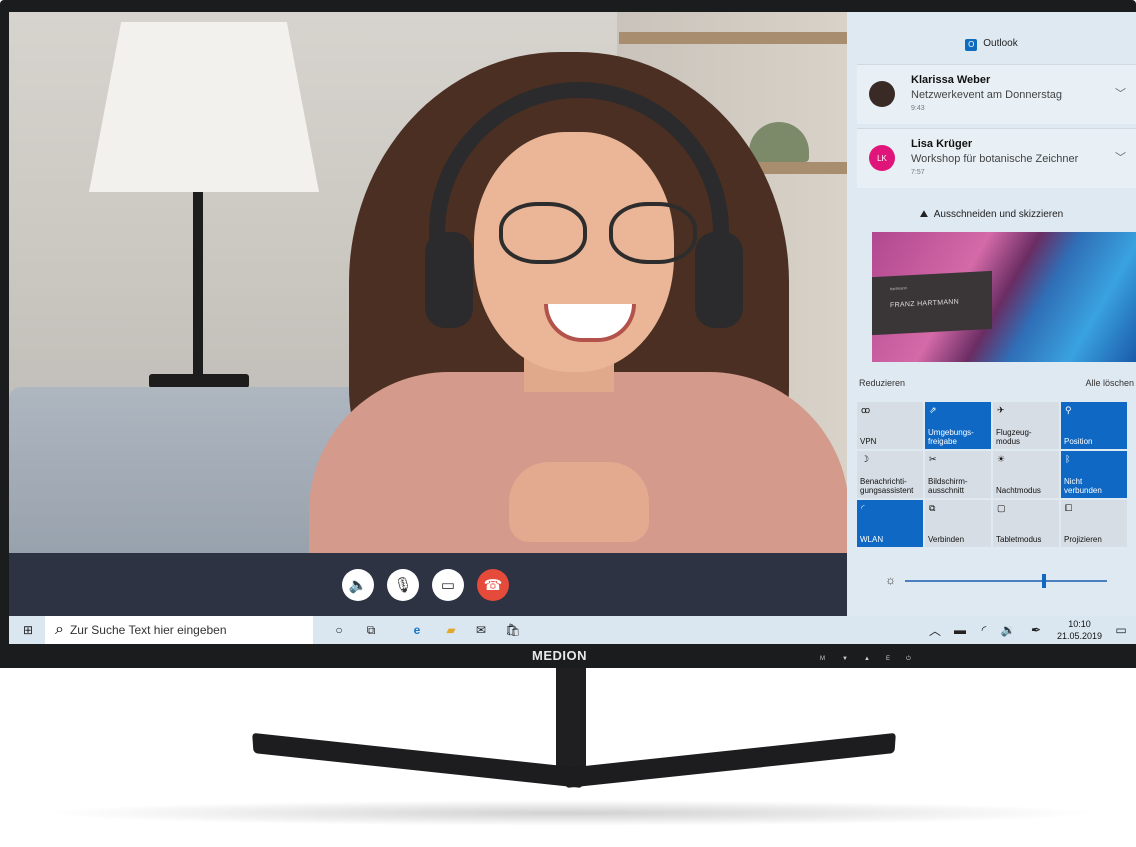 The width and height of the screenshot is (1136, 847). Describe the element at coordinates (1068, 459) in the screenshot. I see `bluetooth-icon: ᛒ` at that location.